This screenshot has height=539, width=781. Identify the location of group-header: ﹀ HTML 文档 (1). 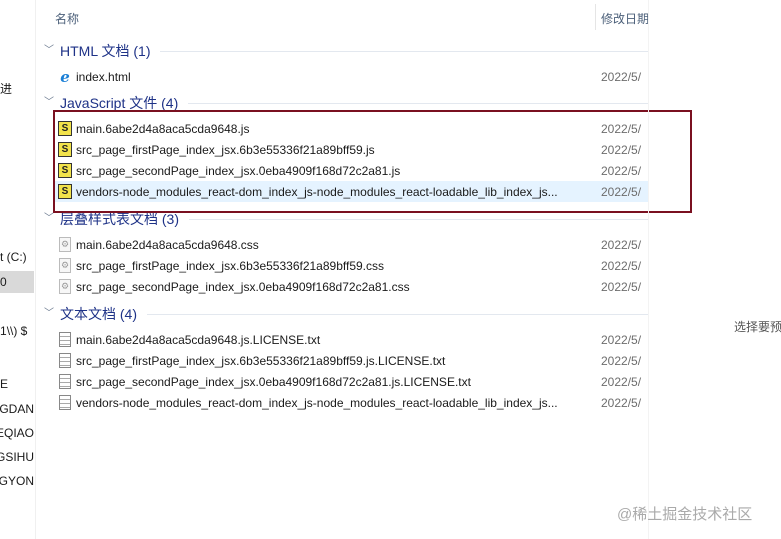
(346, 51).